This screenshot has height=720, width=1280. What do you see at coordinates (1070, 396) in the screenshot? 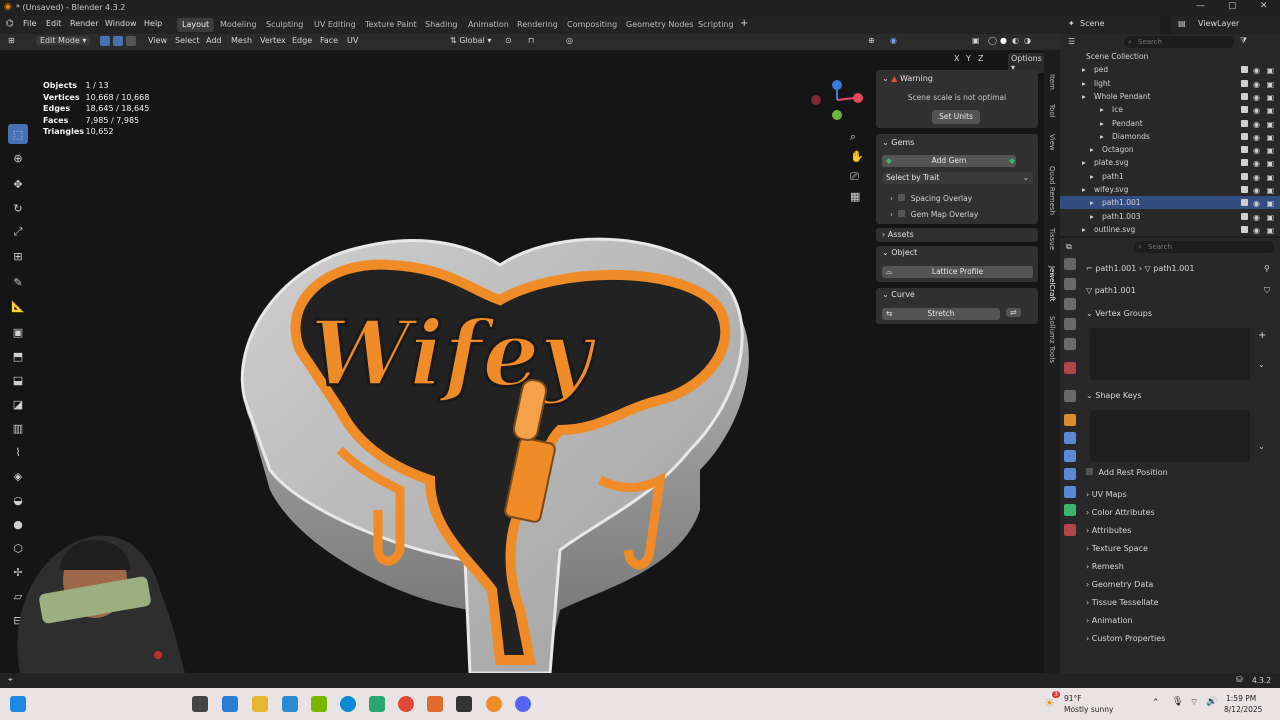
I see `collection-props-icon` at bounding box center [1070, 396].